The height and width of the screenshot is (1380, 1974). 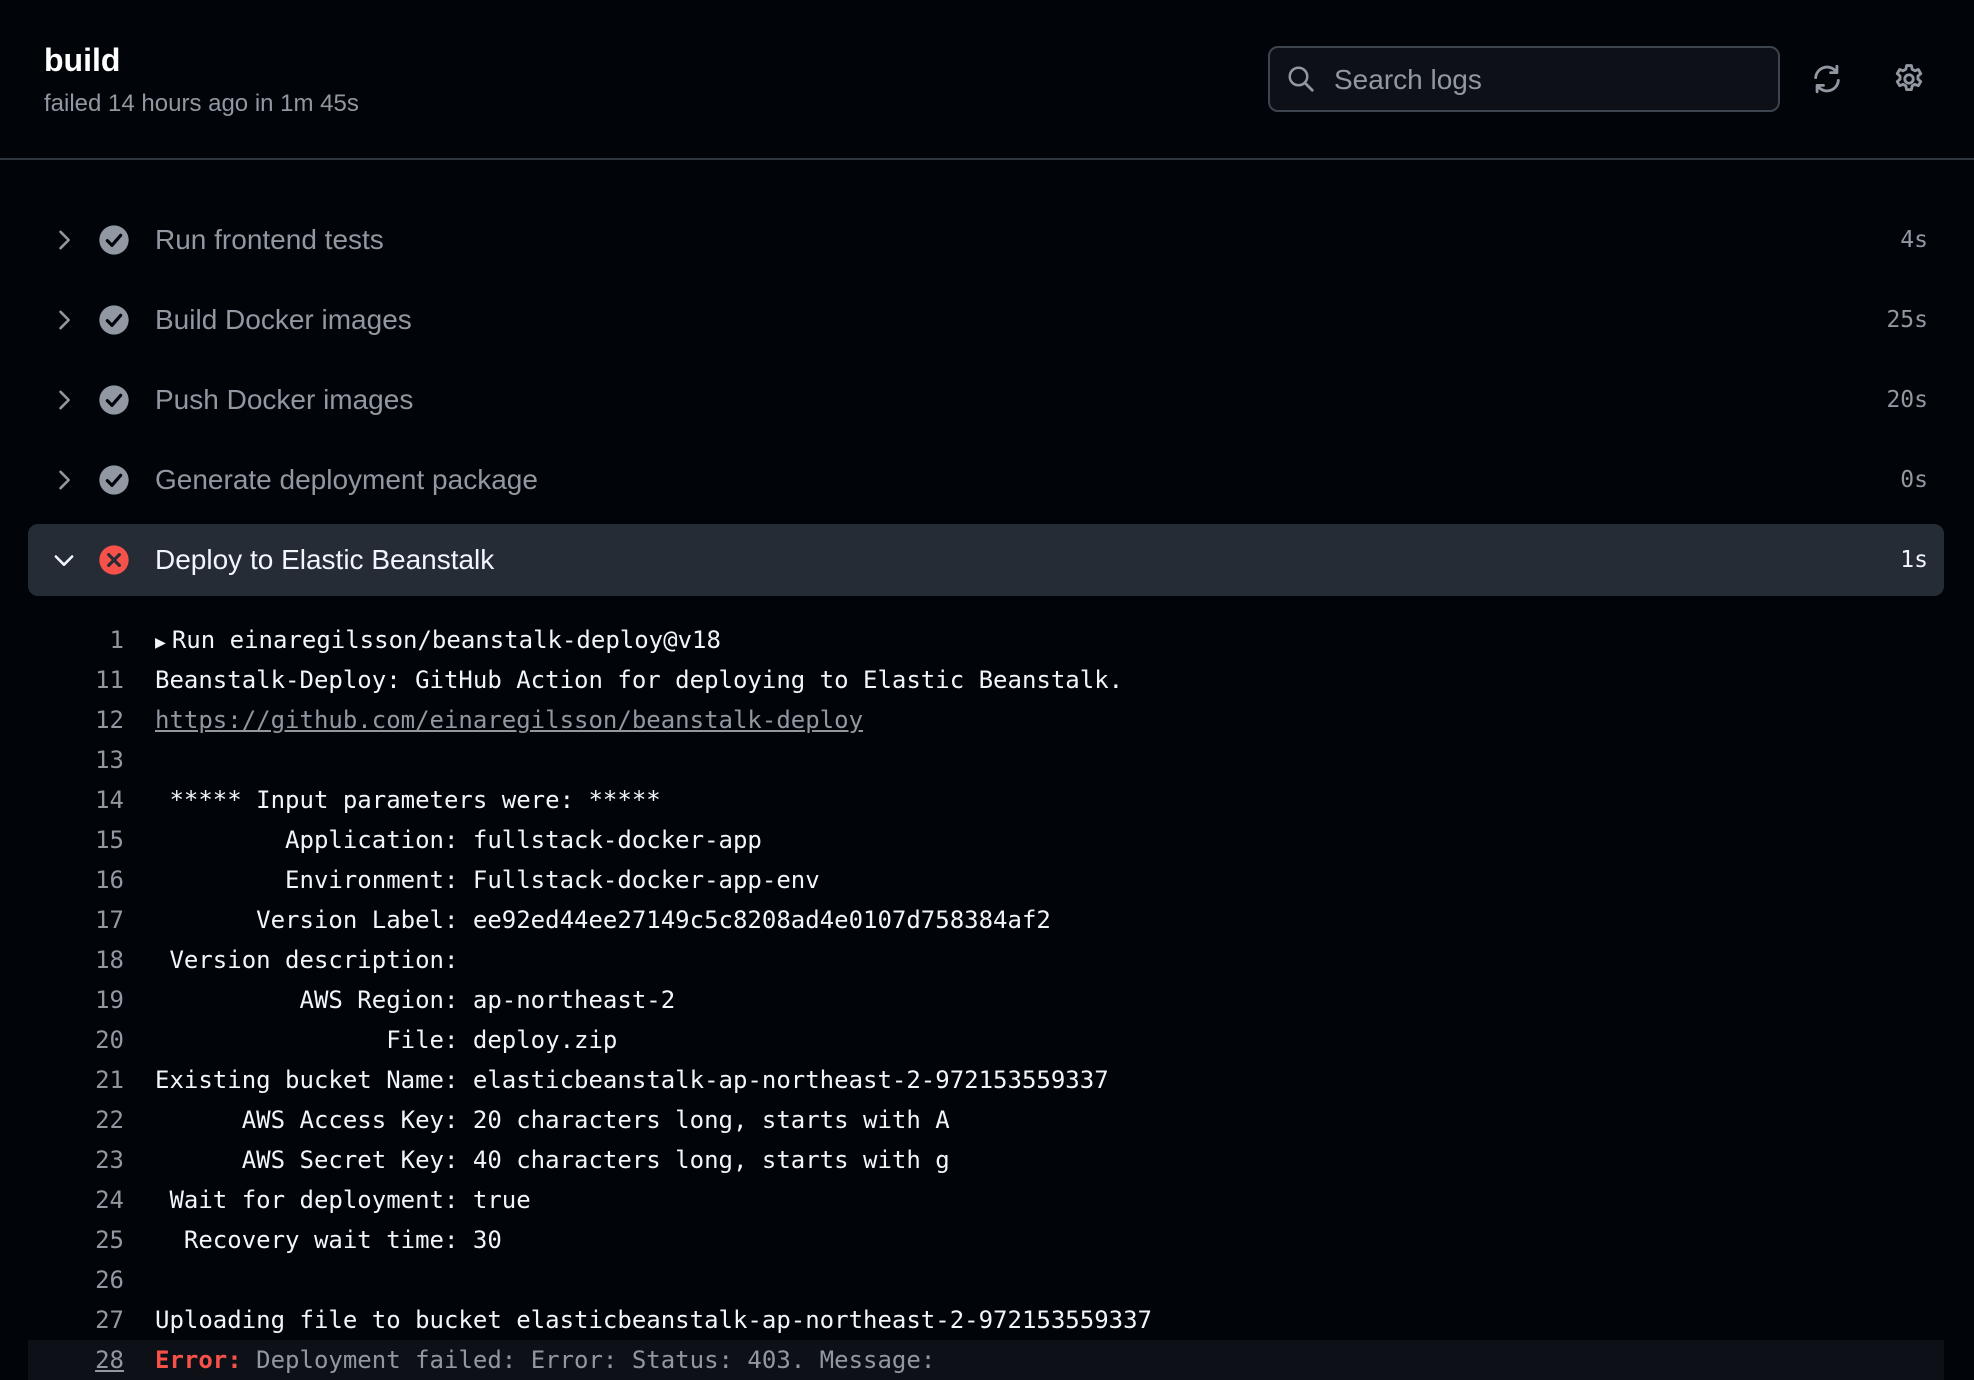 I want to click on step-duration: 0s, so click(x=1914, y=480).